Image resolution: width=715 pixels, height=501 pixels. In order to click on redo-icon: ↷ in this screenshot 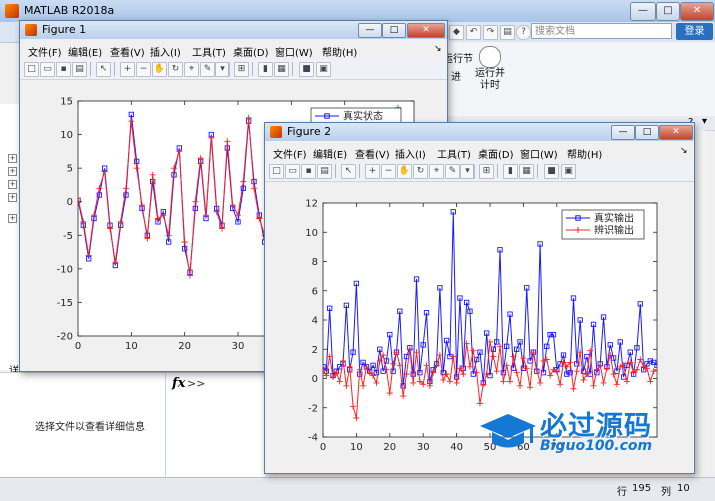, I will do `click(490, 32)`.